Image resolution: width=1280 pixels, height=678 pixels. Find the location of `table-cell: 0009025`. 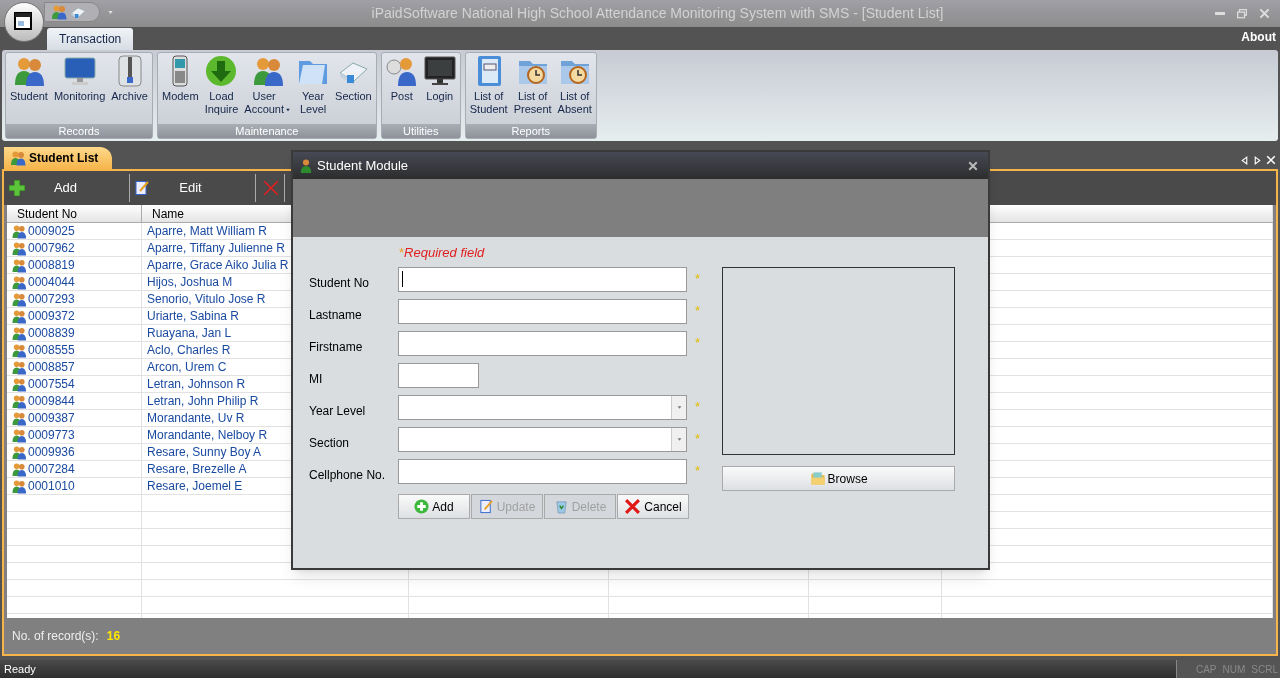

table-cell: 0009025 is located at coordinates (74, 231).